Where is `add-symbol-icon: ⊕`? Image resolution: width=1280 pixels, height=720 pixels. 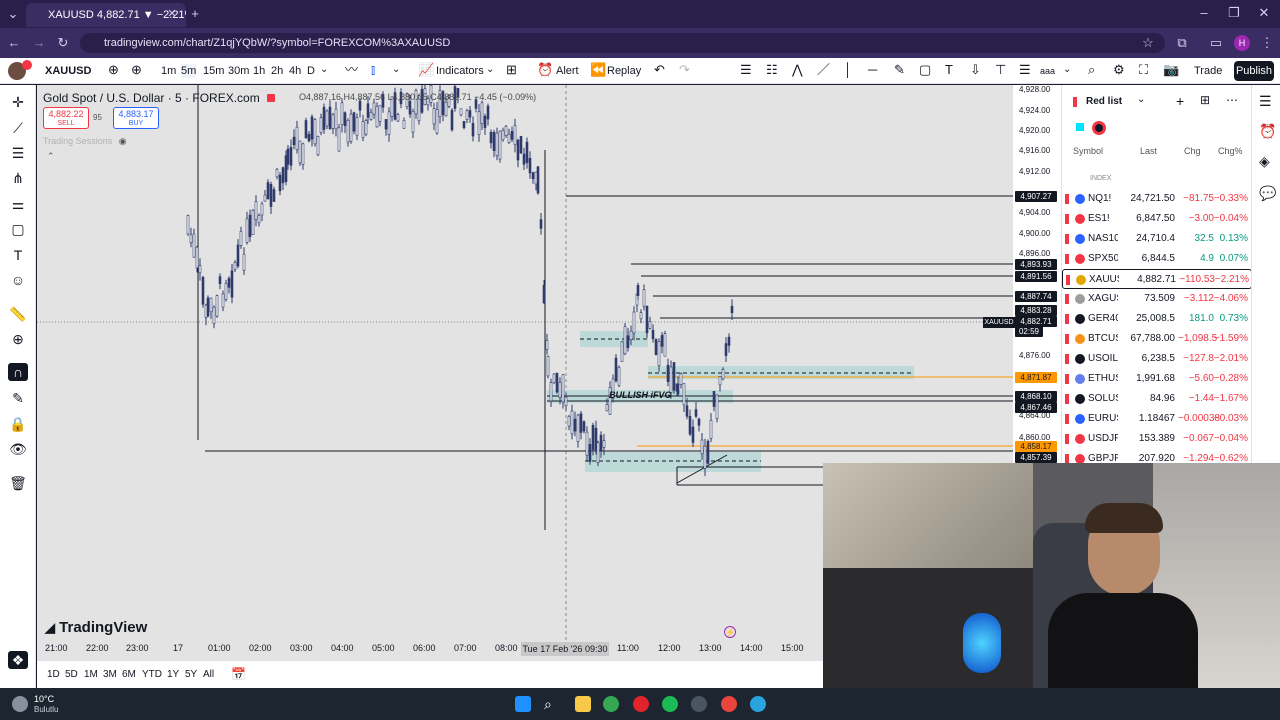 add-symbol-icon: ⊕ is located at coordinates (136, 70).